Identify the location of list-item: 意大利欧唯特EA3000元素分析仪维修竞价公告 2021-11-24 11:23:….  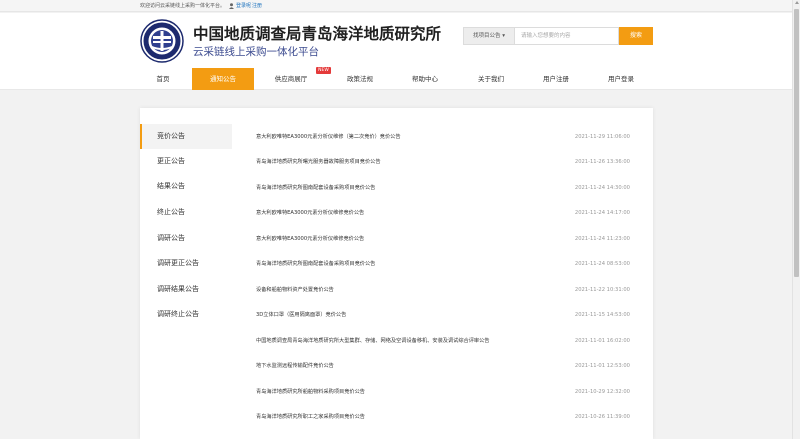
(443, 239).